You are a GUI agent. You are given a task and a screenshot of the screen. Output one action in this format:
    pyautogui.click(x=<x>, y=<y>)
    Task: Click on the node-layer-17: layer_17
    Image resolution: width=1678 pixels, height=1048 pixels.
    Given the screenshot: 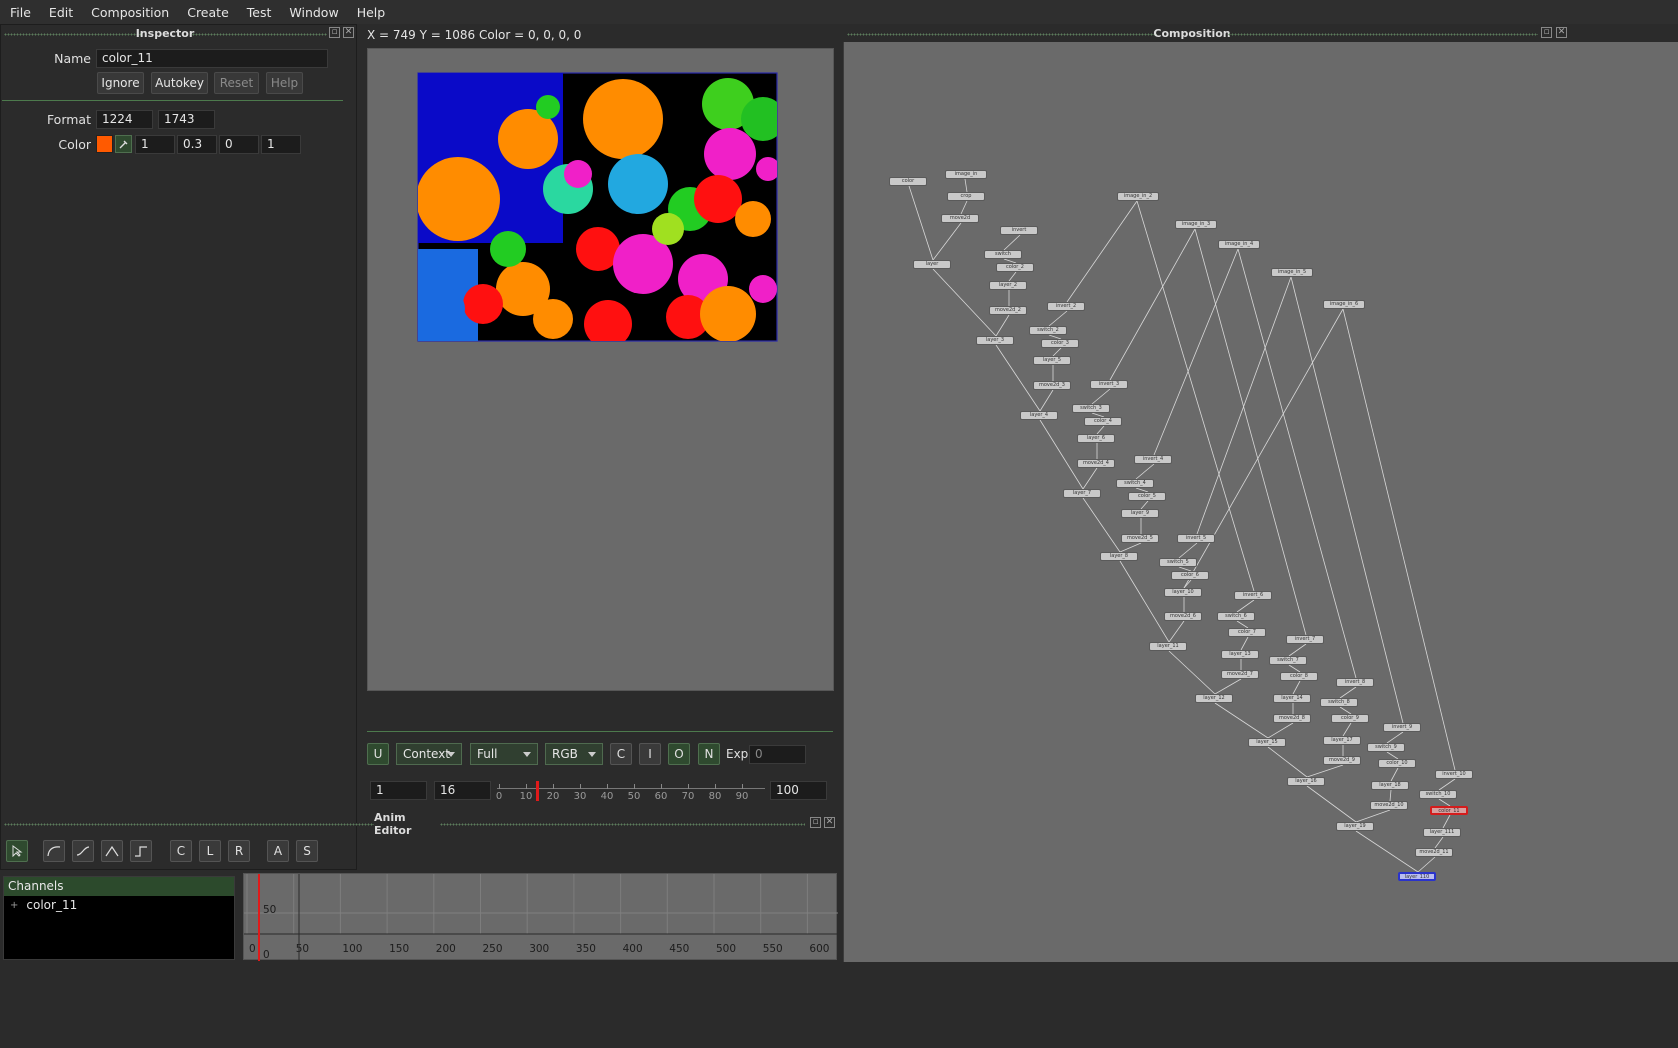 What is the action you would take?
    pyautogui.click(x=1342, y=740)
    